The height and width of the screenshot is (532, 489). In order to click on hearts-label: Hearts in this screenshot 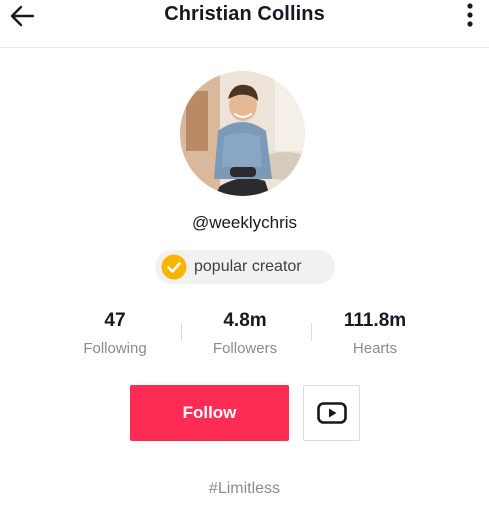, I will do `click(375, 348)`.